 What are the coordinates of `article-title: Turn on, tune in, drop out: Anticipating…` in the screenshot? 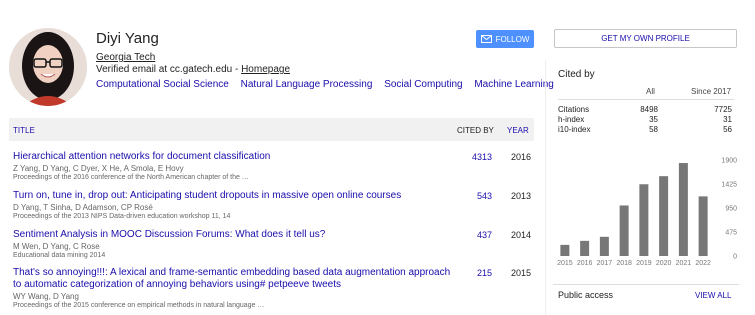 It's located at (233, 196).